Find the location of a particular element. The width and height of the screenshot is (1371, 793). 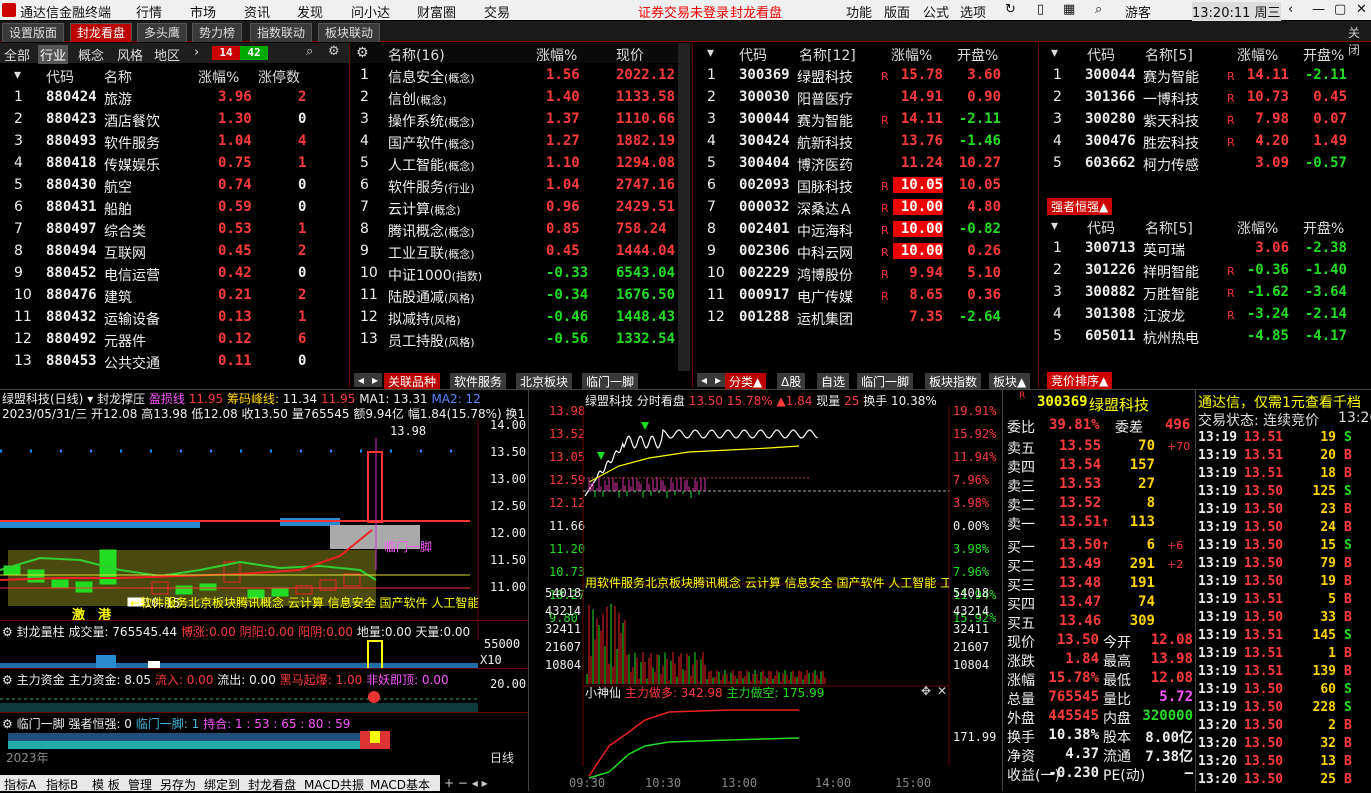

col-name: 名称 is located at coordinates (118, 77).